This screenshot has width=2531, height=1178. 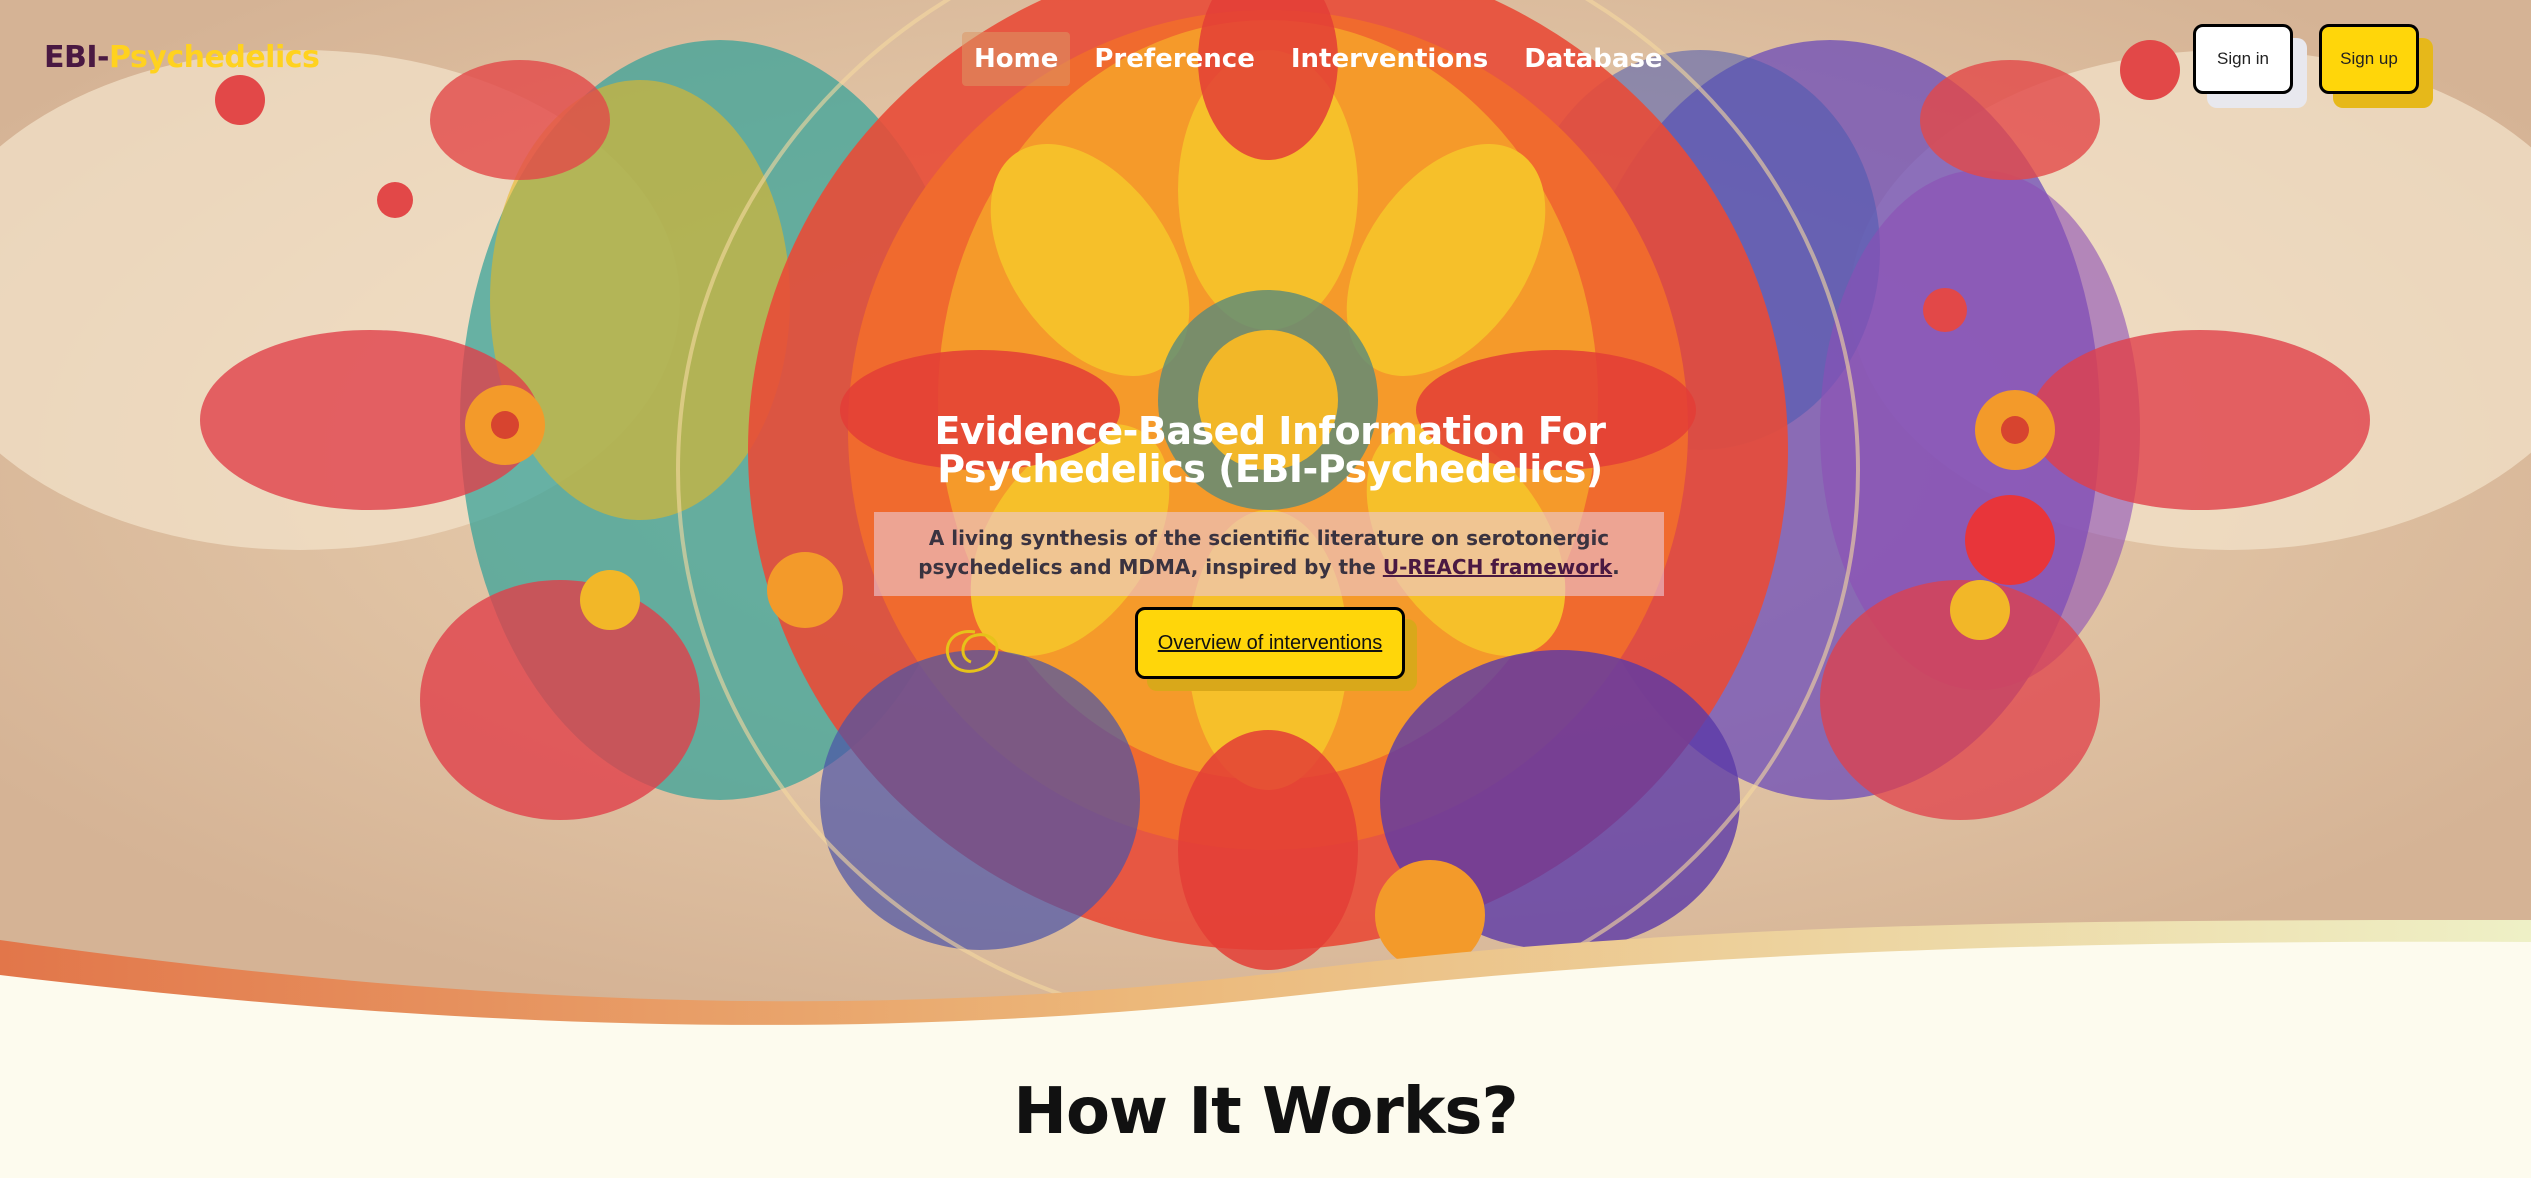 What do you see at coordinates (1016, 59) in the screenshot?
I see `nav-home: Home` at bounding box center [1016, 59].